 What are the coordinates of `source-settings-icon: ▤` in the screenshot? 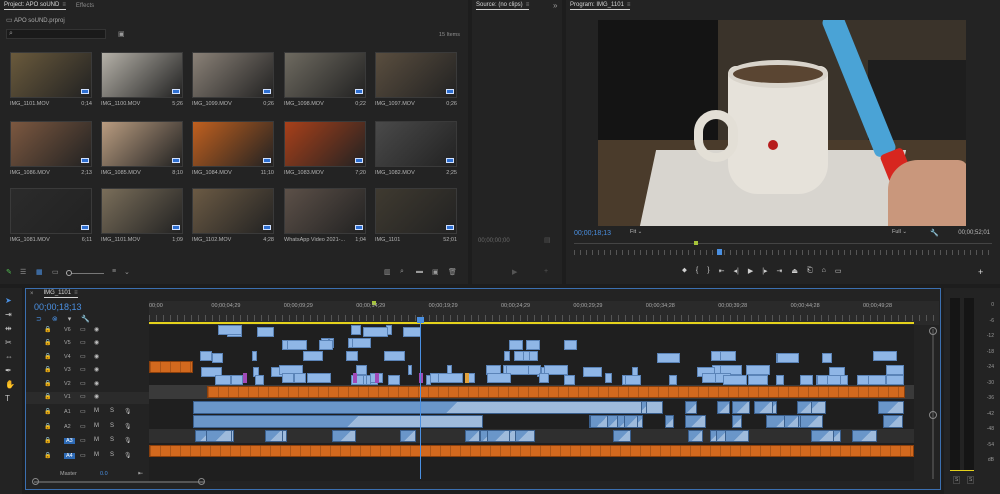 It's located at (547, 240).